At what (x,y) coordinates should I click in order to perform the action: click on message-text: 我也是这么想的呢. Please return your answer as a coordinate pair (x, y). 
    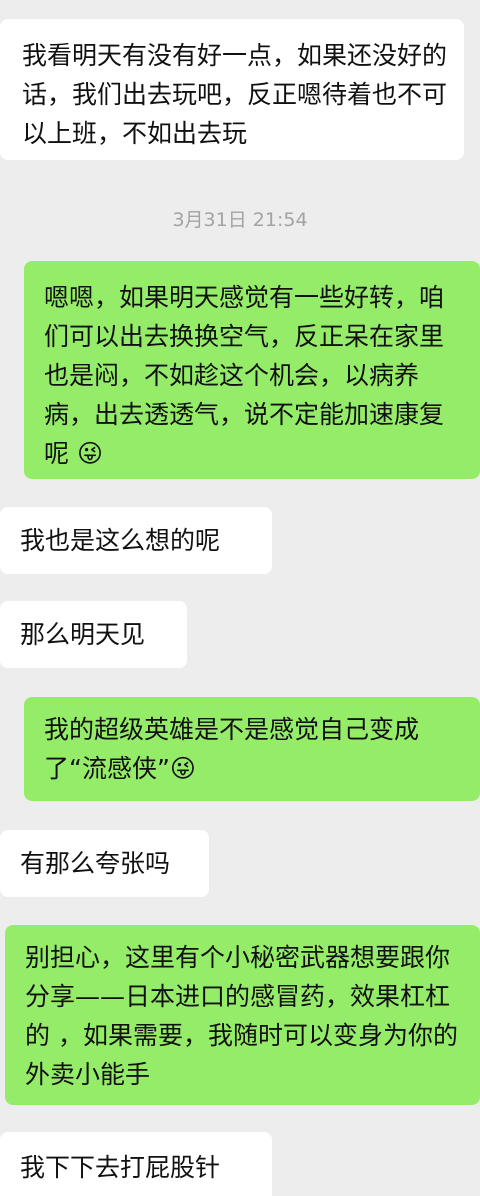
    Looking at the image, I should click on (120, 540).